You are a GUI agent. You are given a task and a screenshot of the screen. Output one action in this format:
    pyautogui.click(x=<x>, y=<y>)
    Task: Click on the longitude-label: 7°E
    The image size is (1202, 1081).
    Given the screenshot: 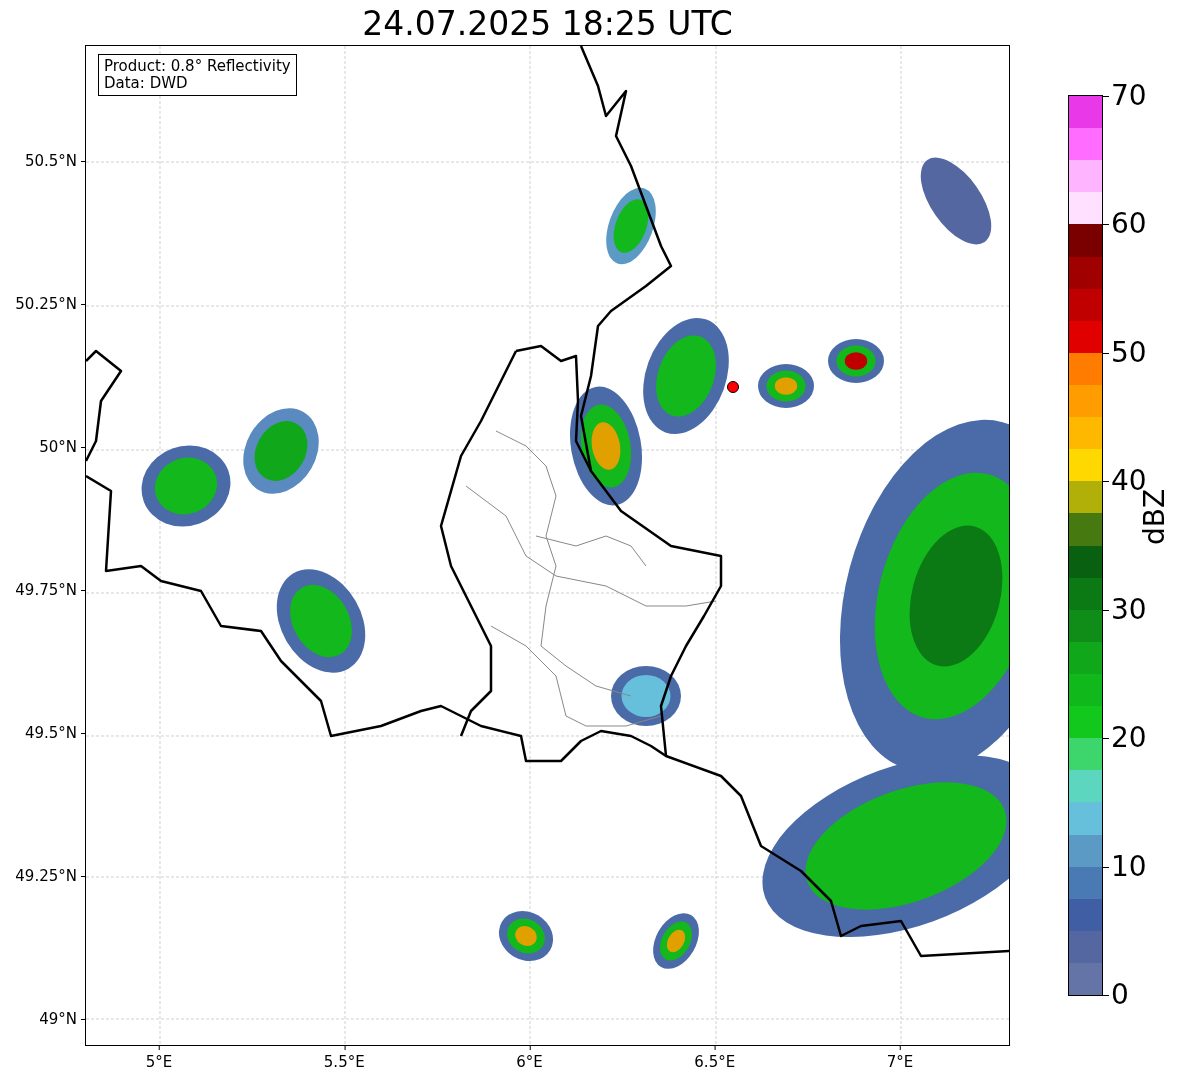 What is the action you would take?
    pyautogui.click(x=900, y=1058)
    